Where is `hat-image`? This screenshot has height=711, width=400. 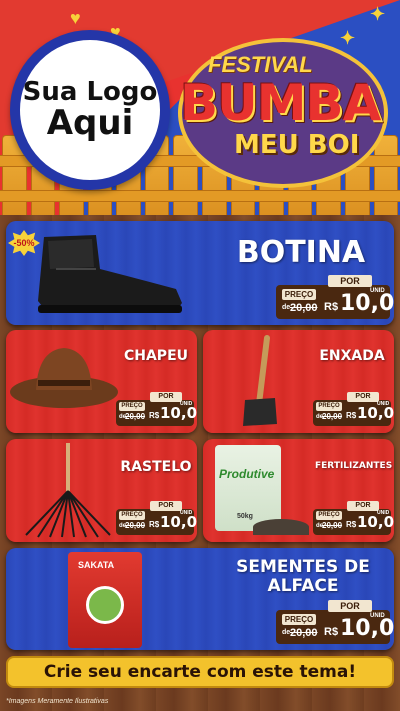 hat-image is located at coordinates (64, 378).